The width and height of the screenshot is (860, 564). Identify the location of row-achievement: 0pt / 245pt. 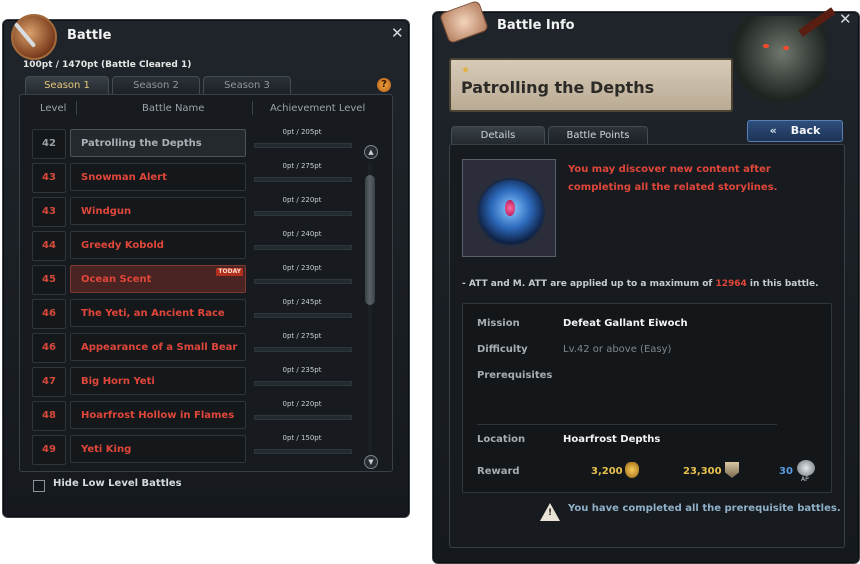
(302, 302).